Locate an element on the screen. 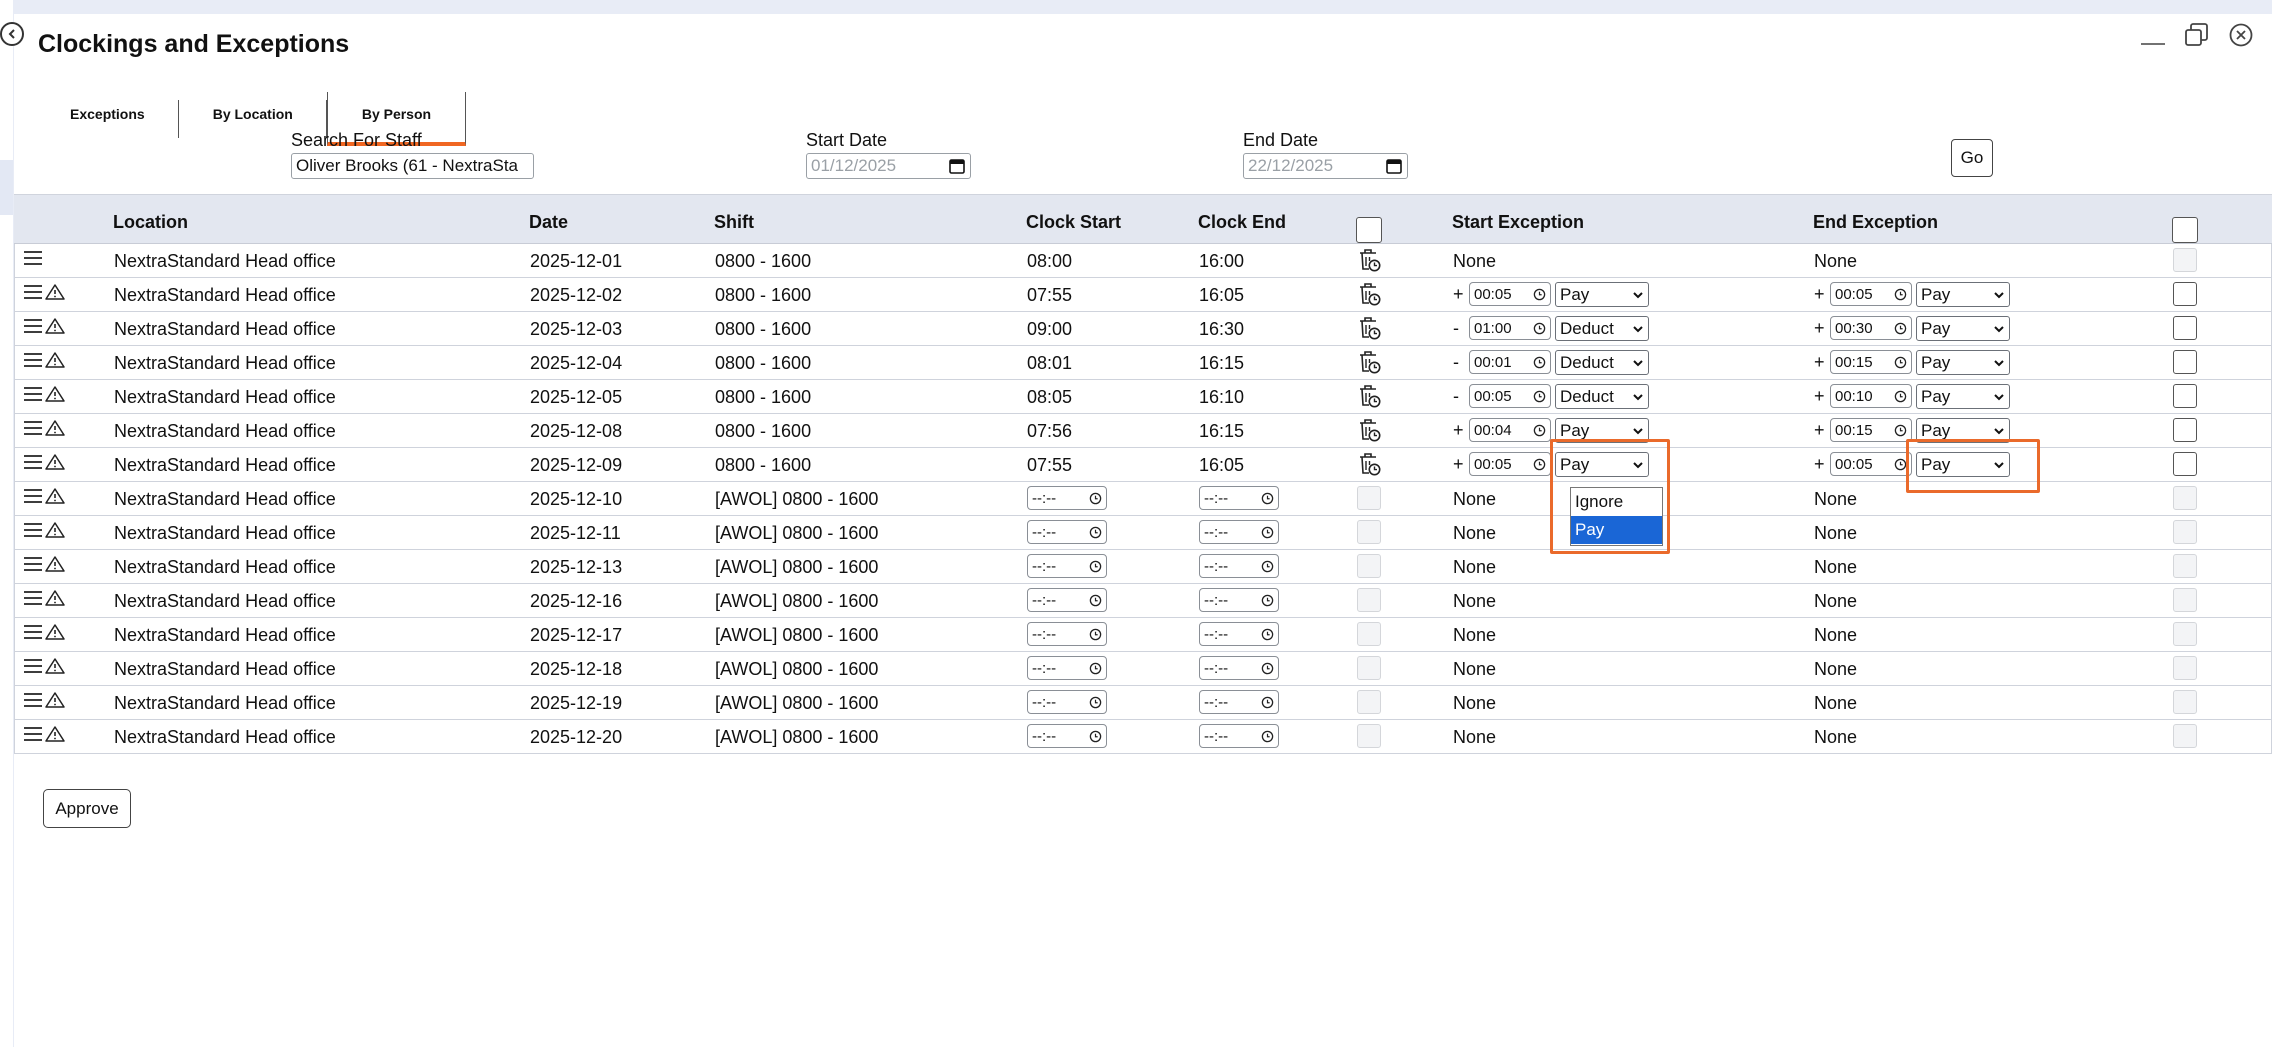 The width and height of the screenshot is (2272, 1047). approve-button: Approve is located at coordinates (87, 808).